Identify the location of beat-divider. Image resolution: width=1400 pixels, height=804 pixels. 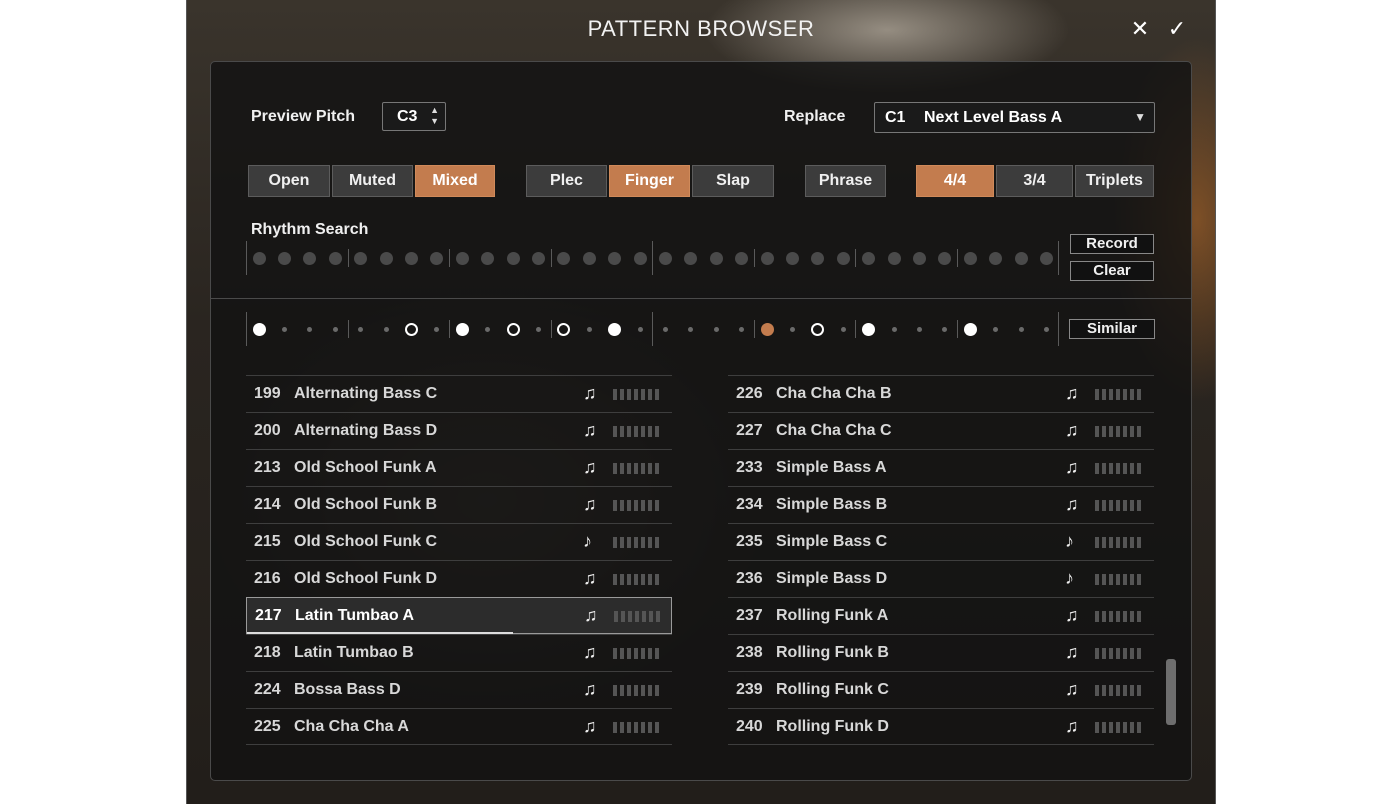
(754, 329).